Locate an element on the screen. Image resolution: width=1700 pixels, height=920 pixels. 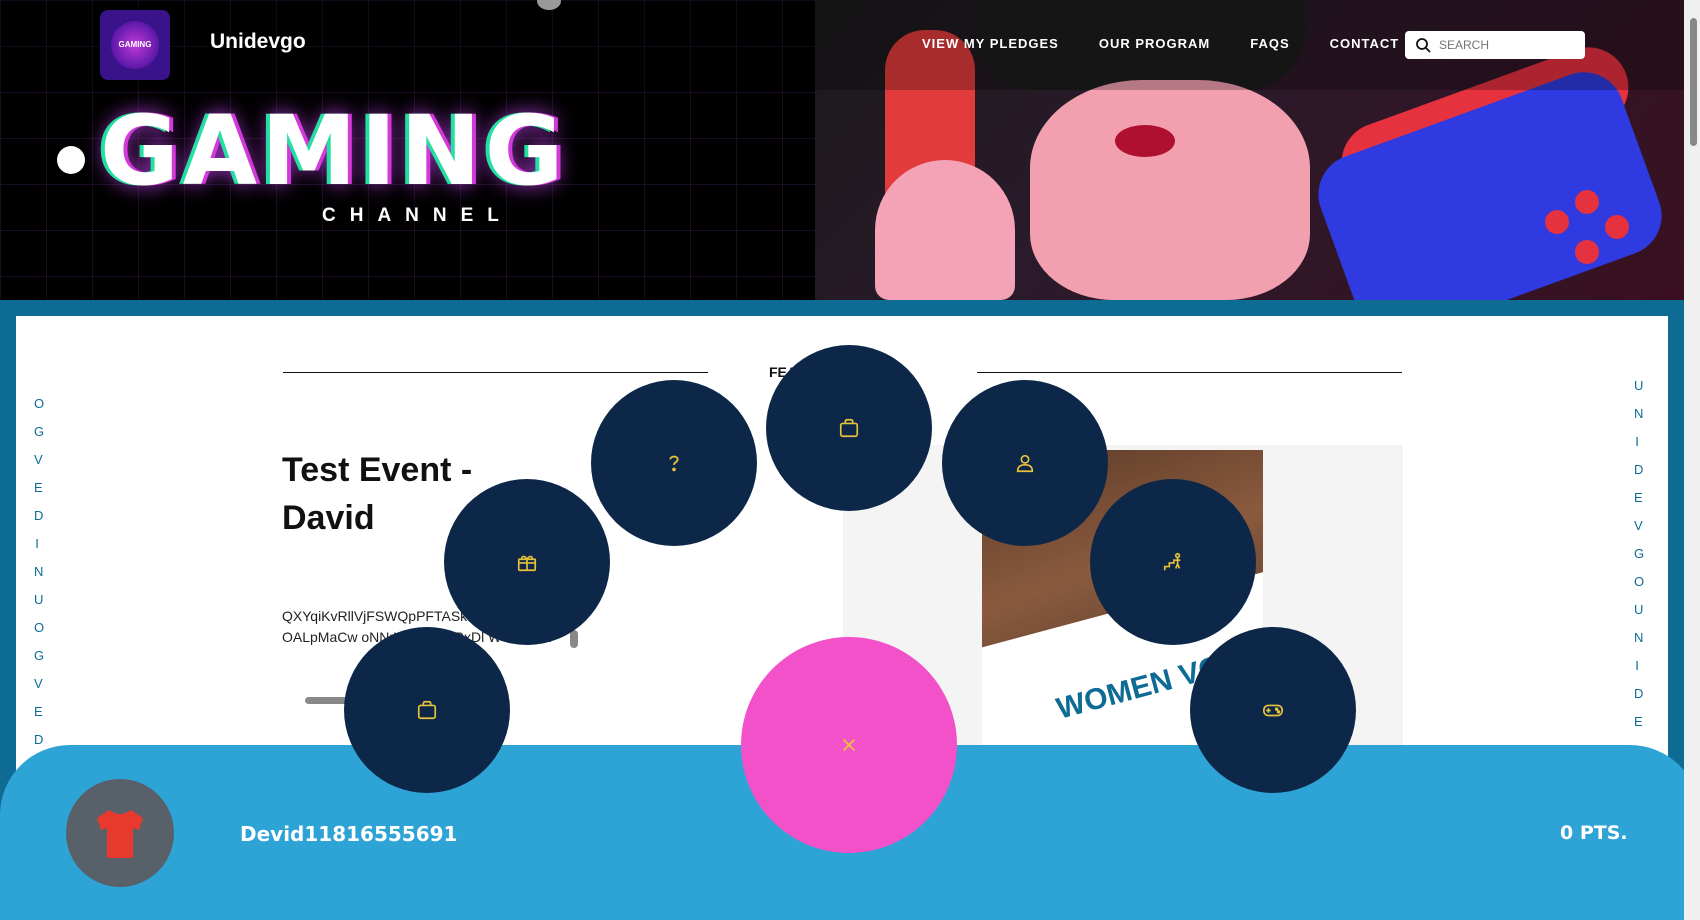
hero-title: GAMING is located at coordinates (334, 151).